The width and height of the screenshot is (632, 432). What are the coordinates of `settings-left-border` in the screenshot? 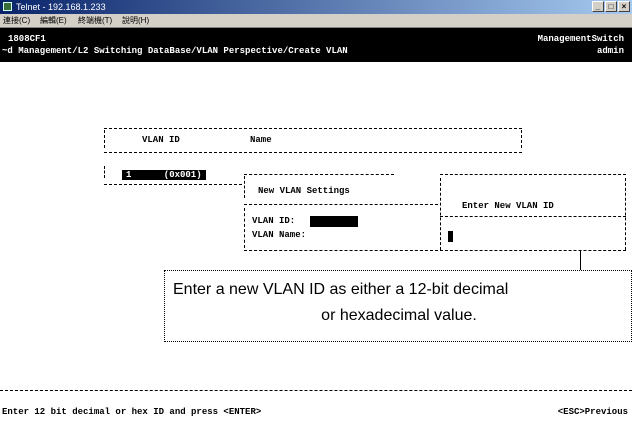 It's located at (244, 187).